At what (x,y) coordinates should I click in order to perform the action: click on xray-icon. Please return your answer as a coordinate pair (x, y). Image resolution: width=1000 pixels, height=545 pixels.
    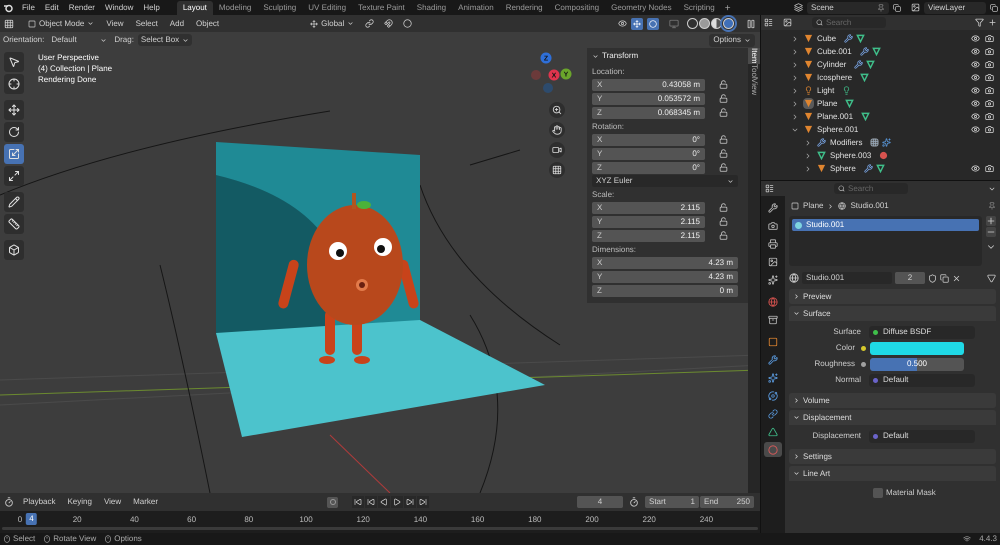
    Looking at the image, I should click on (674, 23).